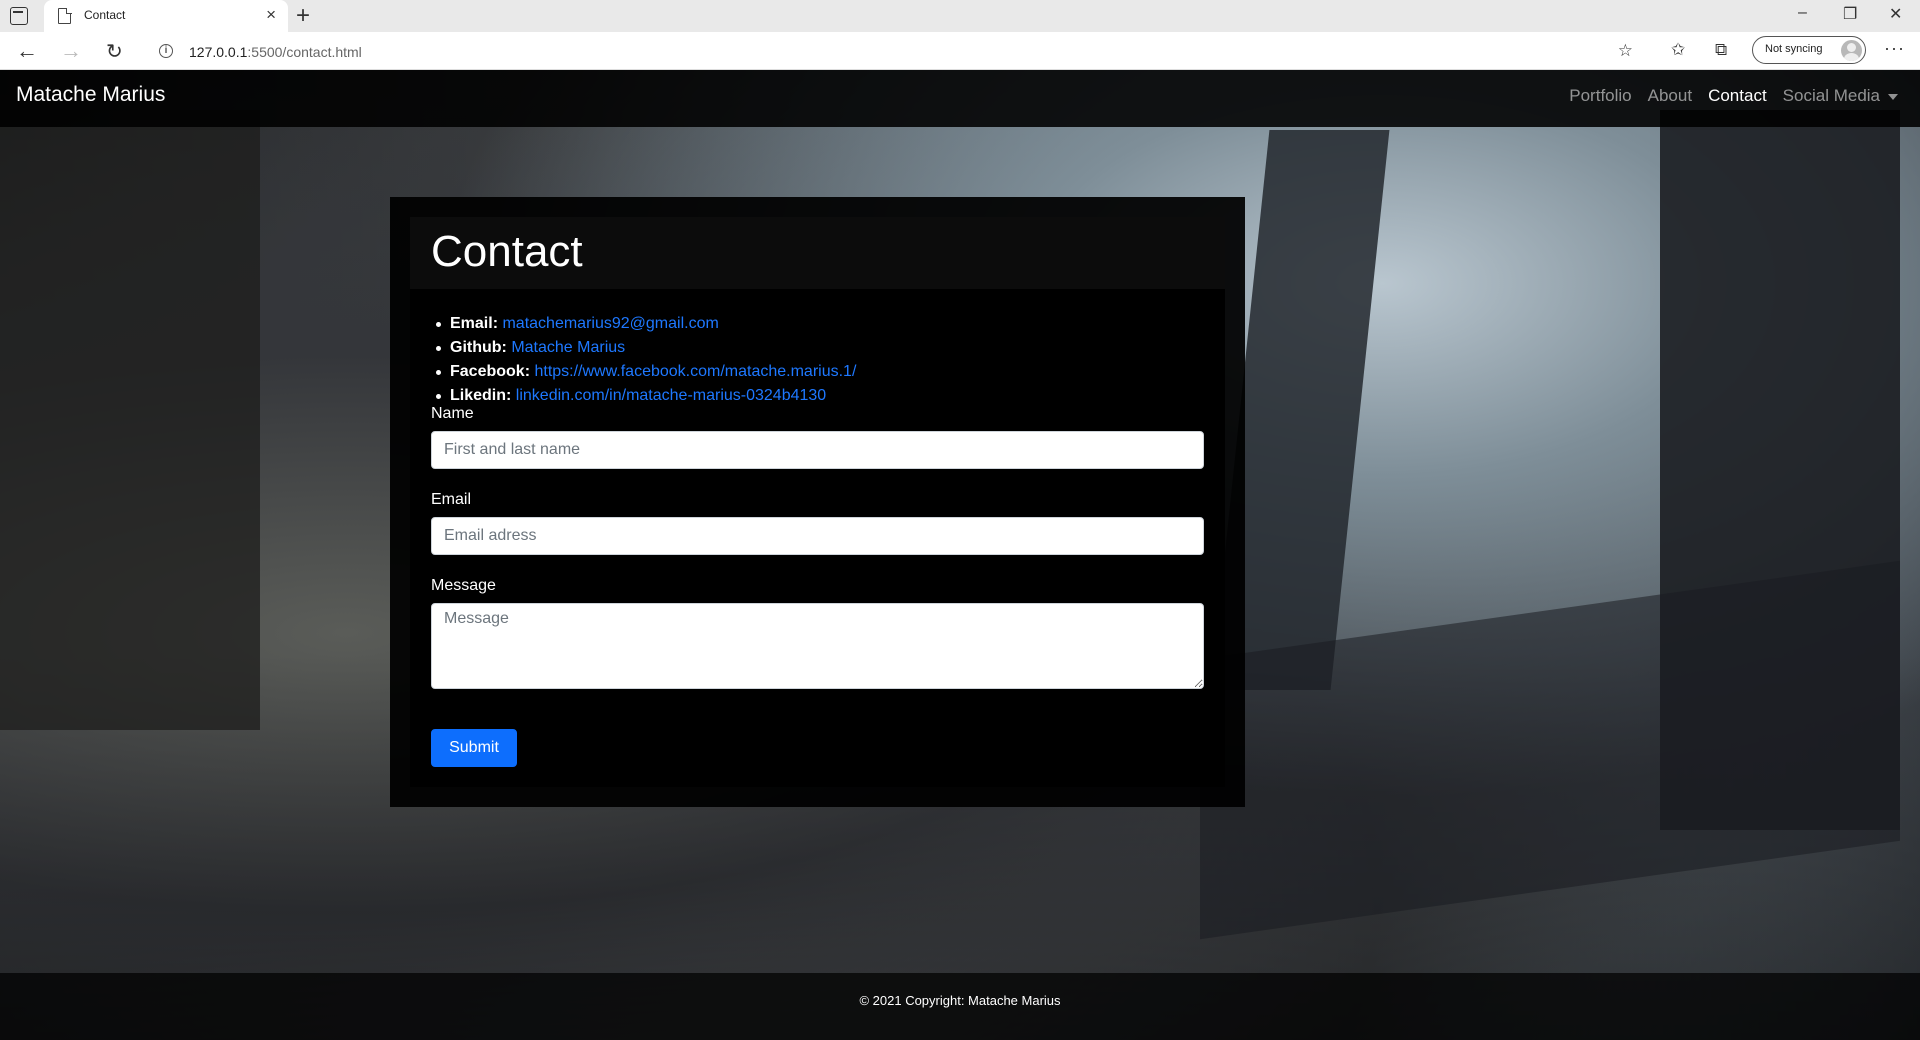 This screenshot has height=1040, width=1920. What do you see at coordinates (71, 51) in the screenshot?
I see `forward-icon: →` at bounding box center [71, 51].